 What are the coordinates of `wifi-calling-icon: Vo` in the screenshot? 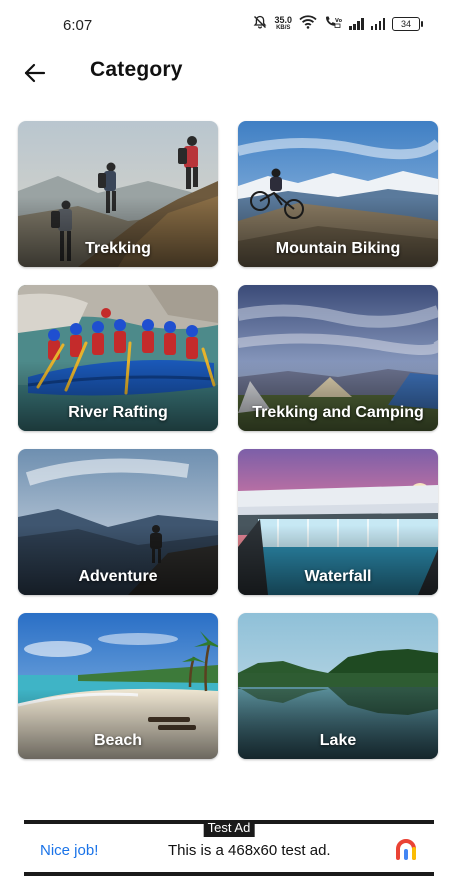 It's located at (333, 24).